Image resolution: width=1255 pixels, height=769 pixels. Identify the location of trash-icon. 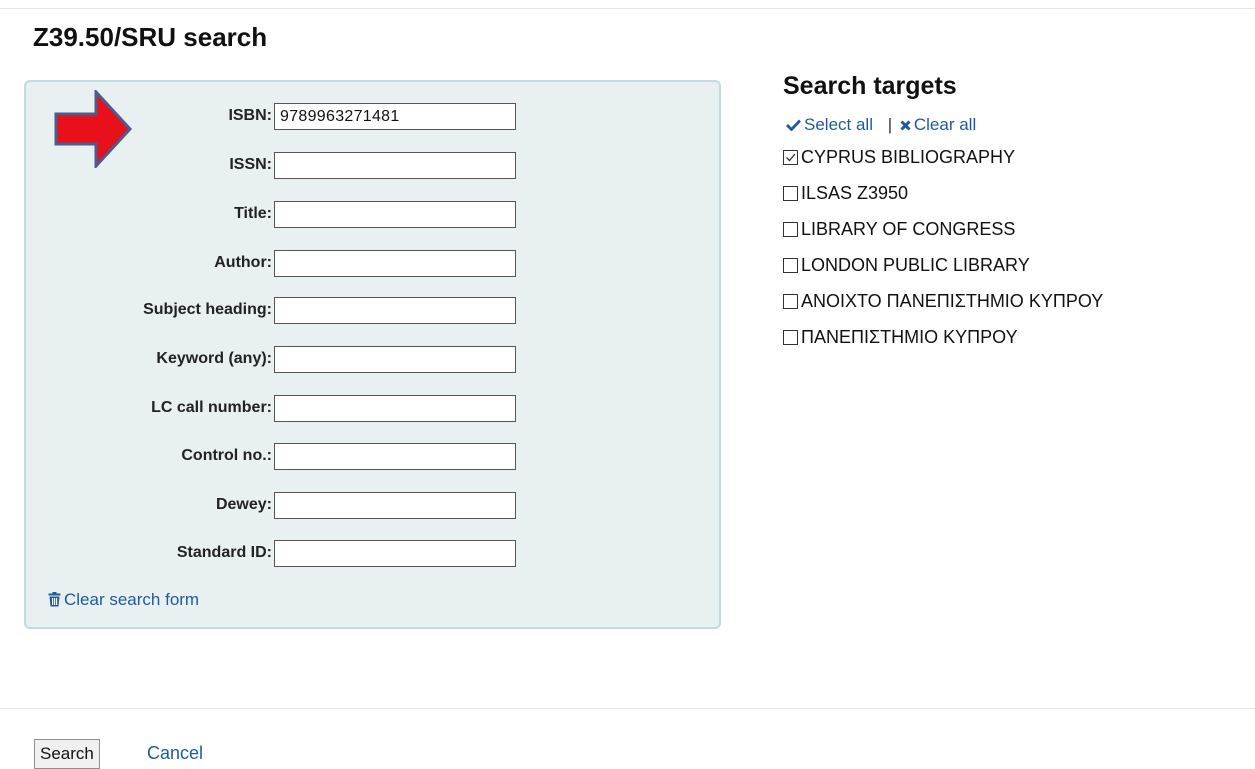
(54, 599).